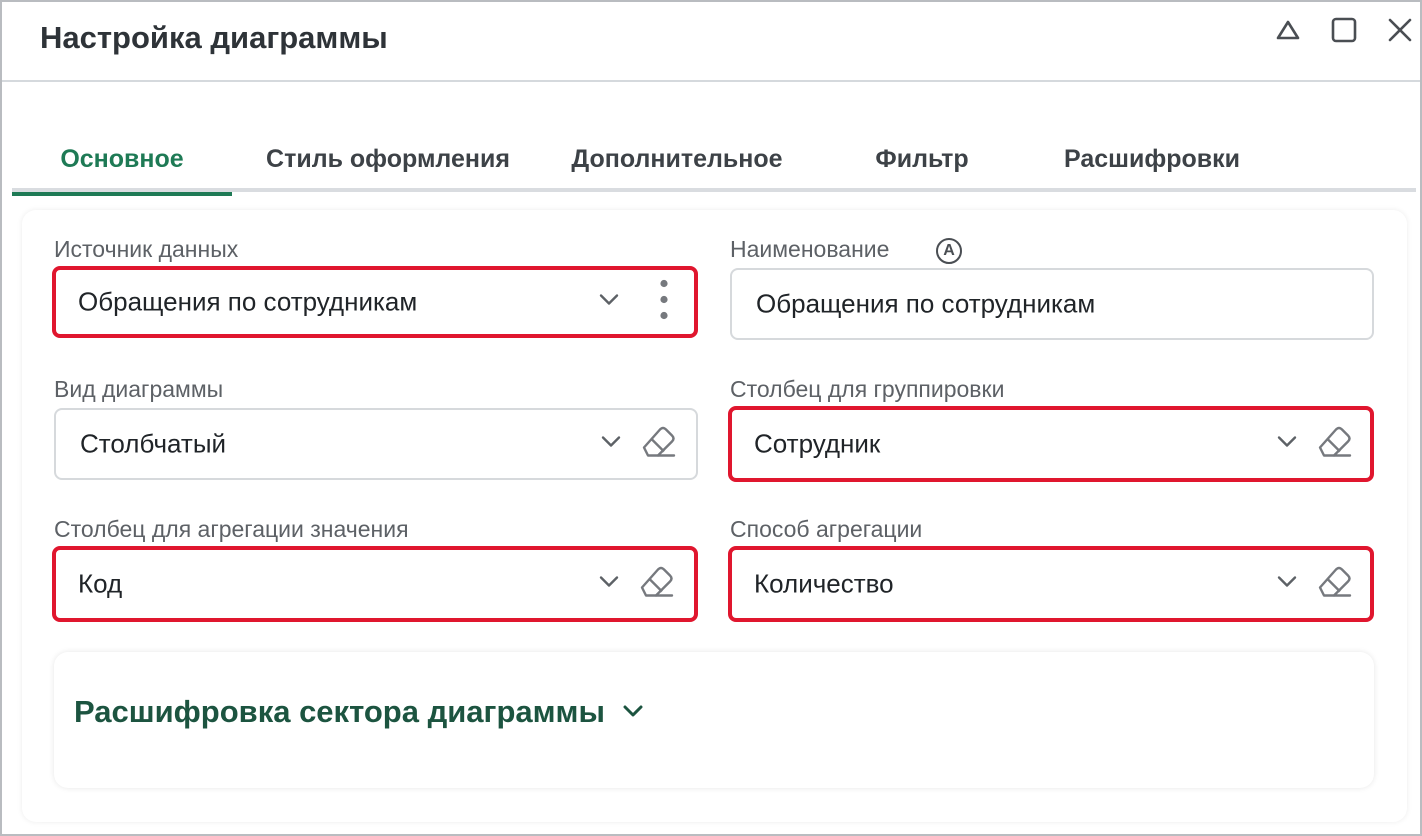 The image size is (1422, 836). I want to click on value-column-select: Код, so click(375, 584).